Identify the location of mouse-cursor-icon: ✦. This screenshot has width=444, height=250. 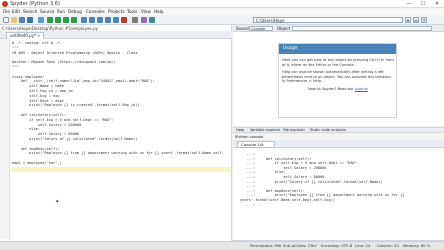
(57, 202).